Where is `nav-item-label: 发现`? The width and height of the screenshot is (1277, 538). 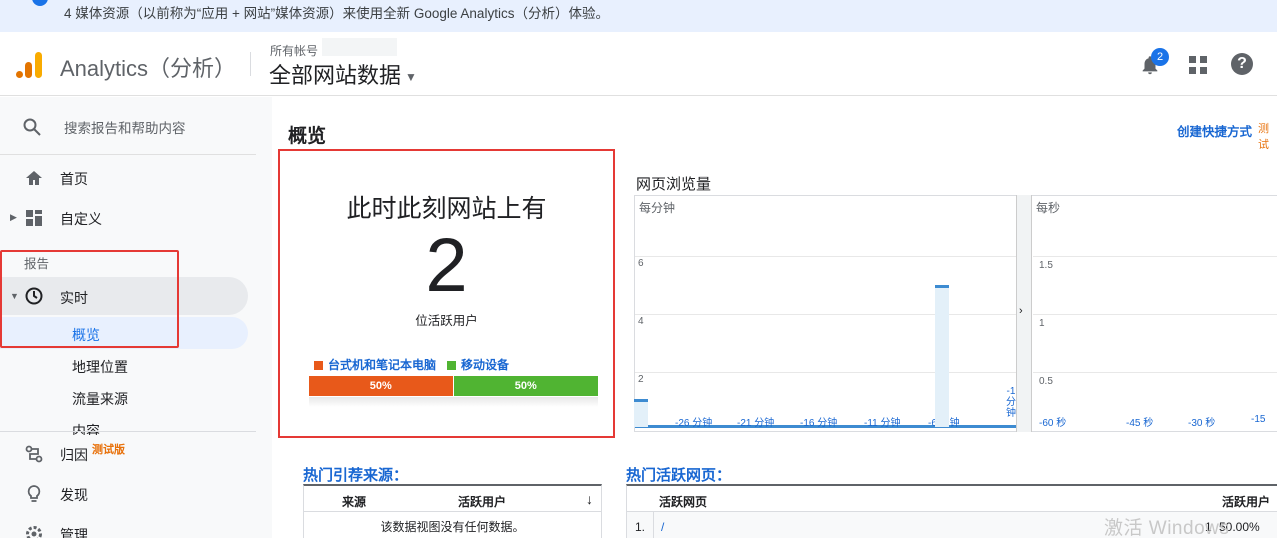 nav-item-label: 发现 is located at coordinates (74, 495).